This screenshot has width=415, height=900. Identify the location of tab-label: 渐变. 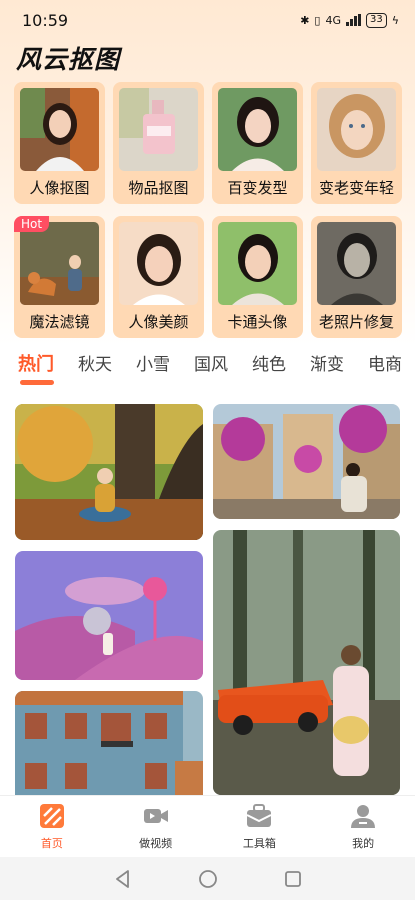
(327, 365).